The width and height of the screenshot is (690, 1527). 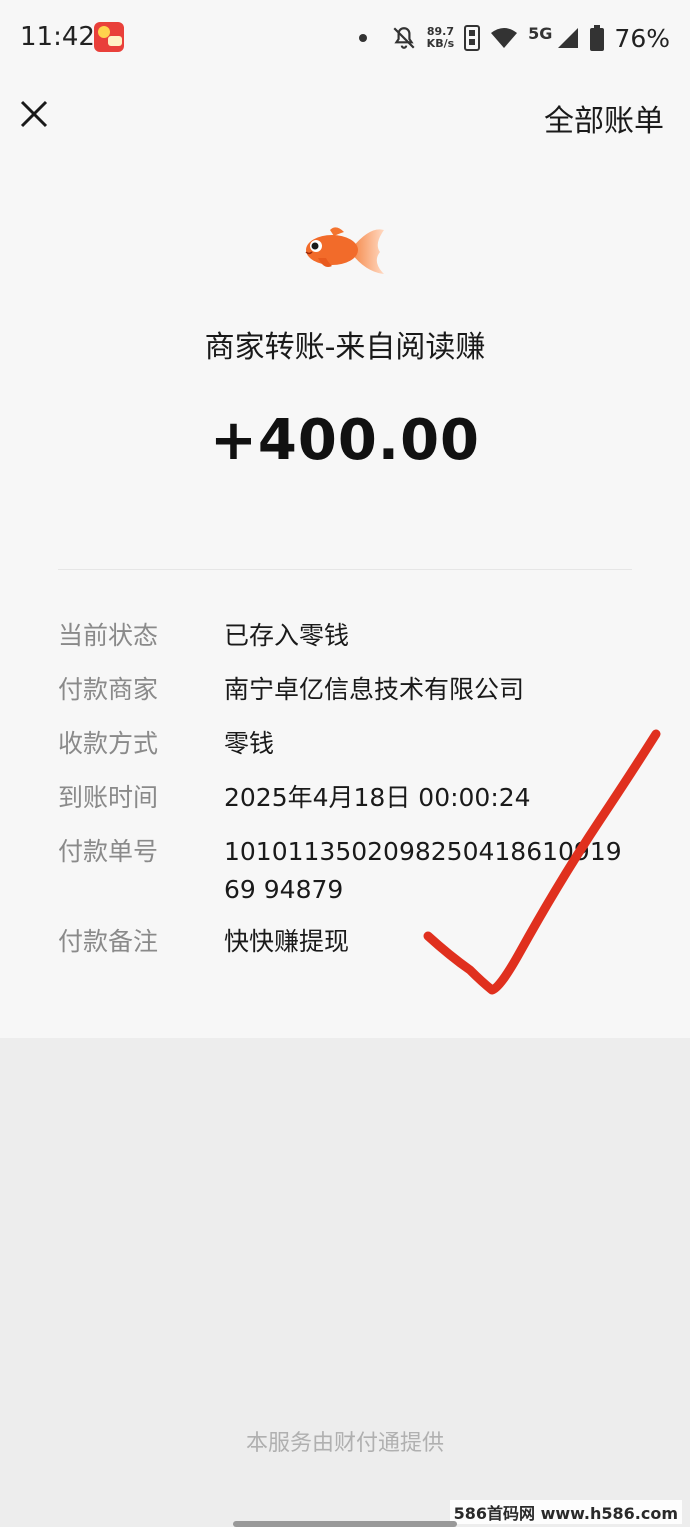 I want to click on close-icon, so click(x=34, y=114).